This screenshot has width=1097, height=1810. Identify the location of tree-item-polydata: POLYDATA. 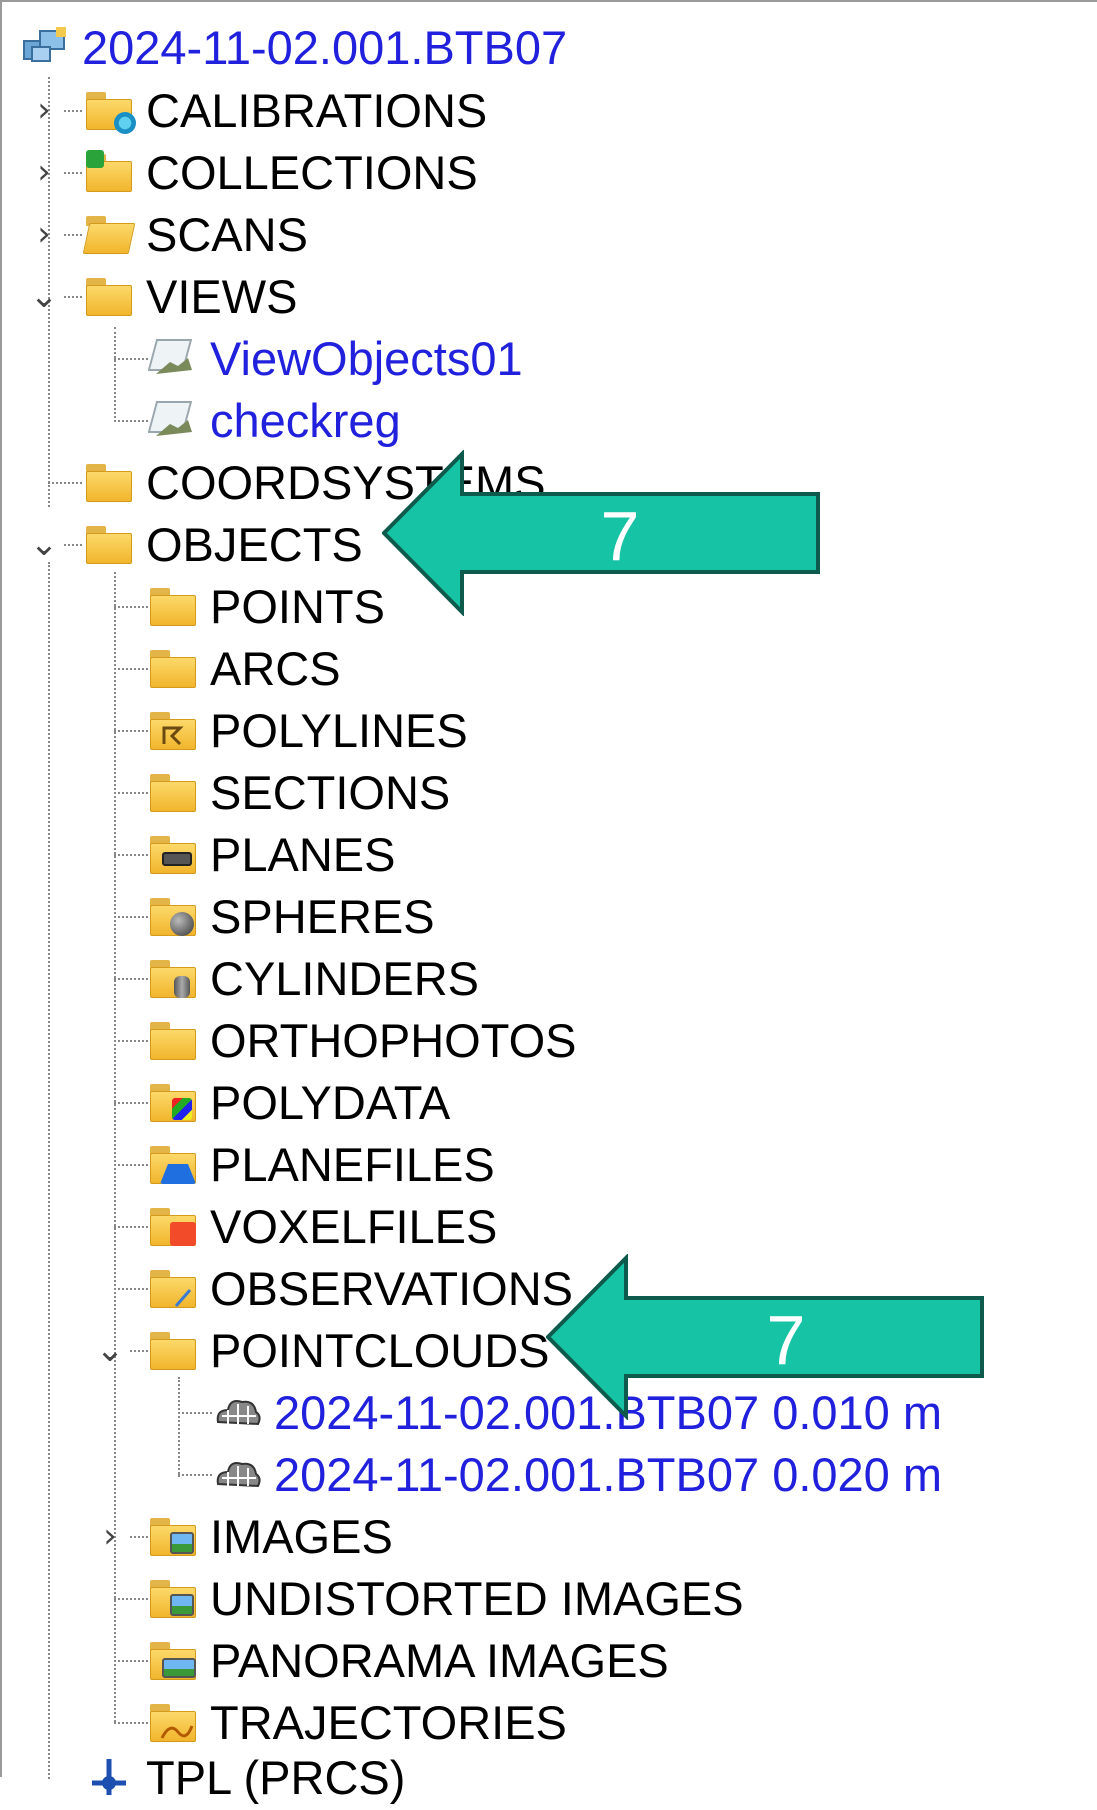
(299, 1102).